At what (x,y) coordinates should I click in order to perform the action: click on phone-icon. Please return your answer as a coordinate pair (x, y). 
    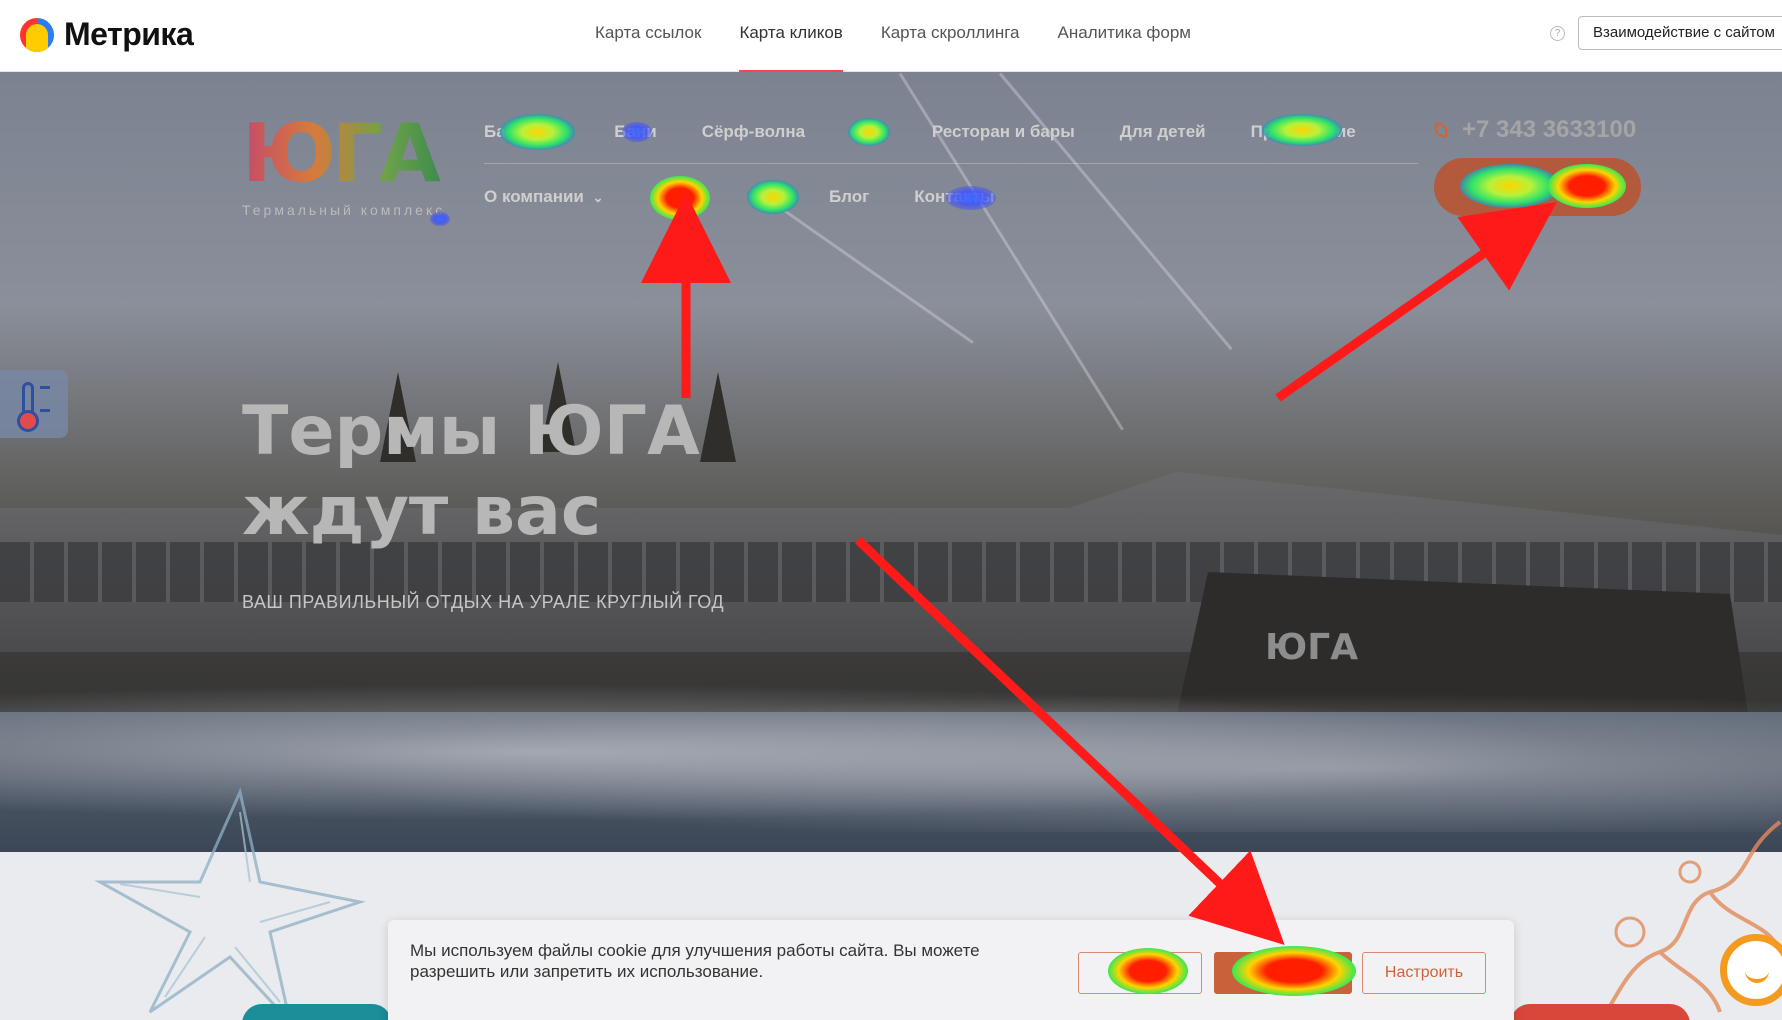
    Looking at the image, I should click on (1441, 130).